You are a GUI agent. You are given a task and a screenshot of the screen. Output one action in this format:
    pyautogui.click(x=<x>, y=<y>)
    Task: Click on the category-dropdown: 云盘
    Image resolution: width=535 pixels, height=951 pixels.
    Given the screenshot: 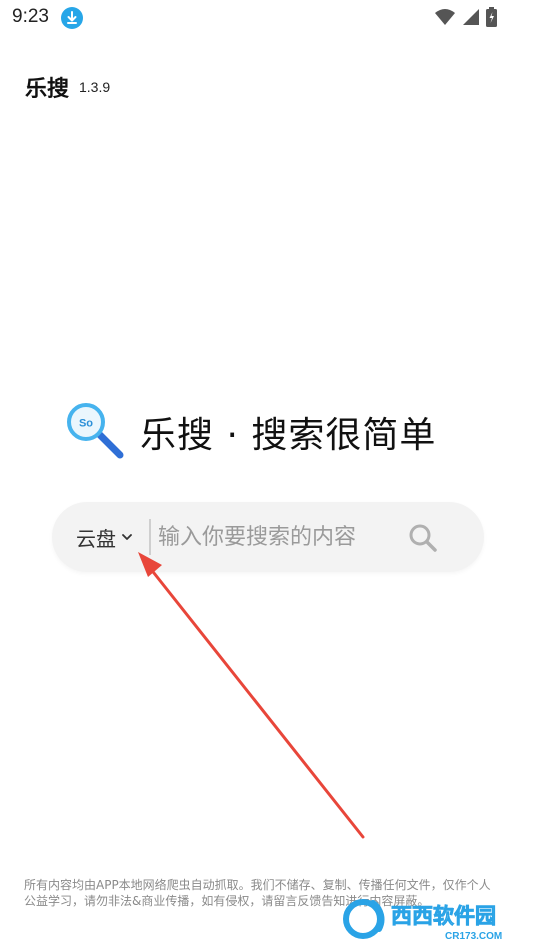 What is the action you would take?
    pyautogui.click(x=105, y=537)
    